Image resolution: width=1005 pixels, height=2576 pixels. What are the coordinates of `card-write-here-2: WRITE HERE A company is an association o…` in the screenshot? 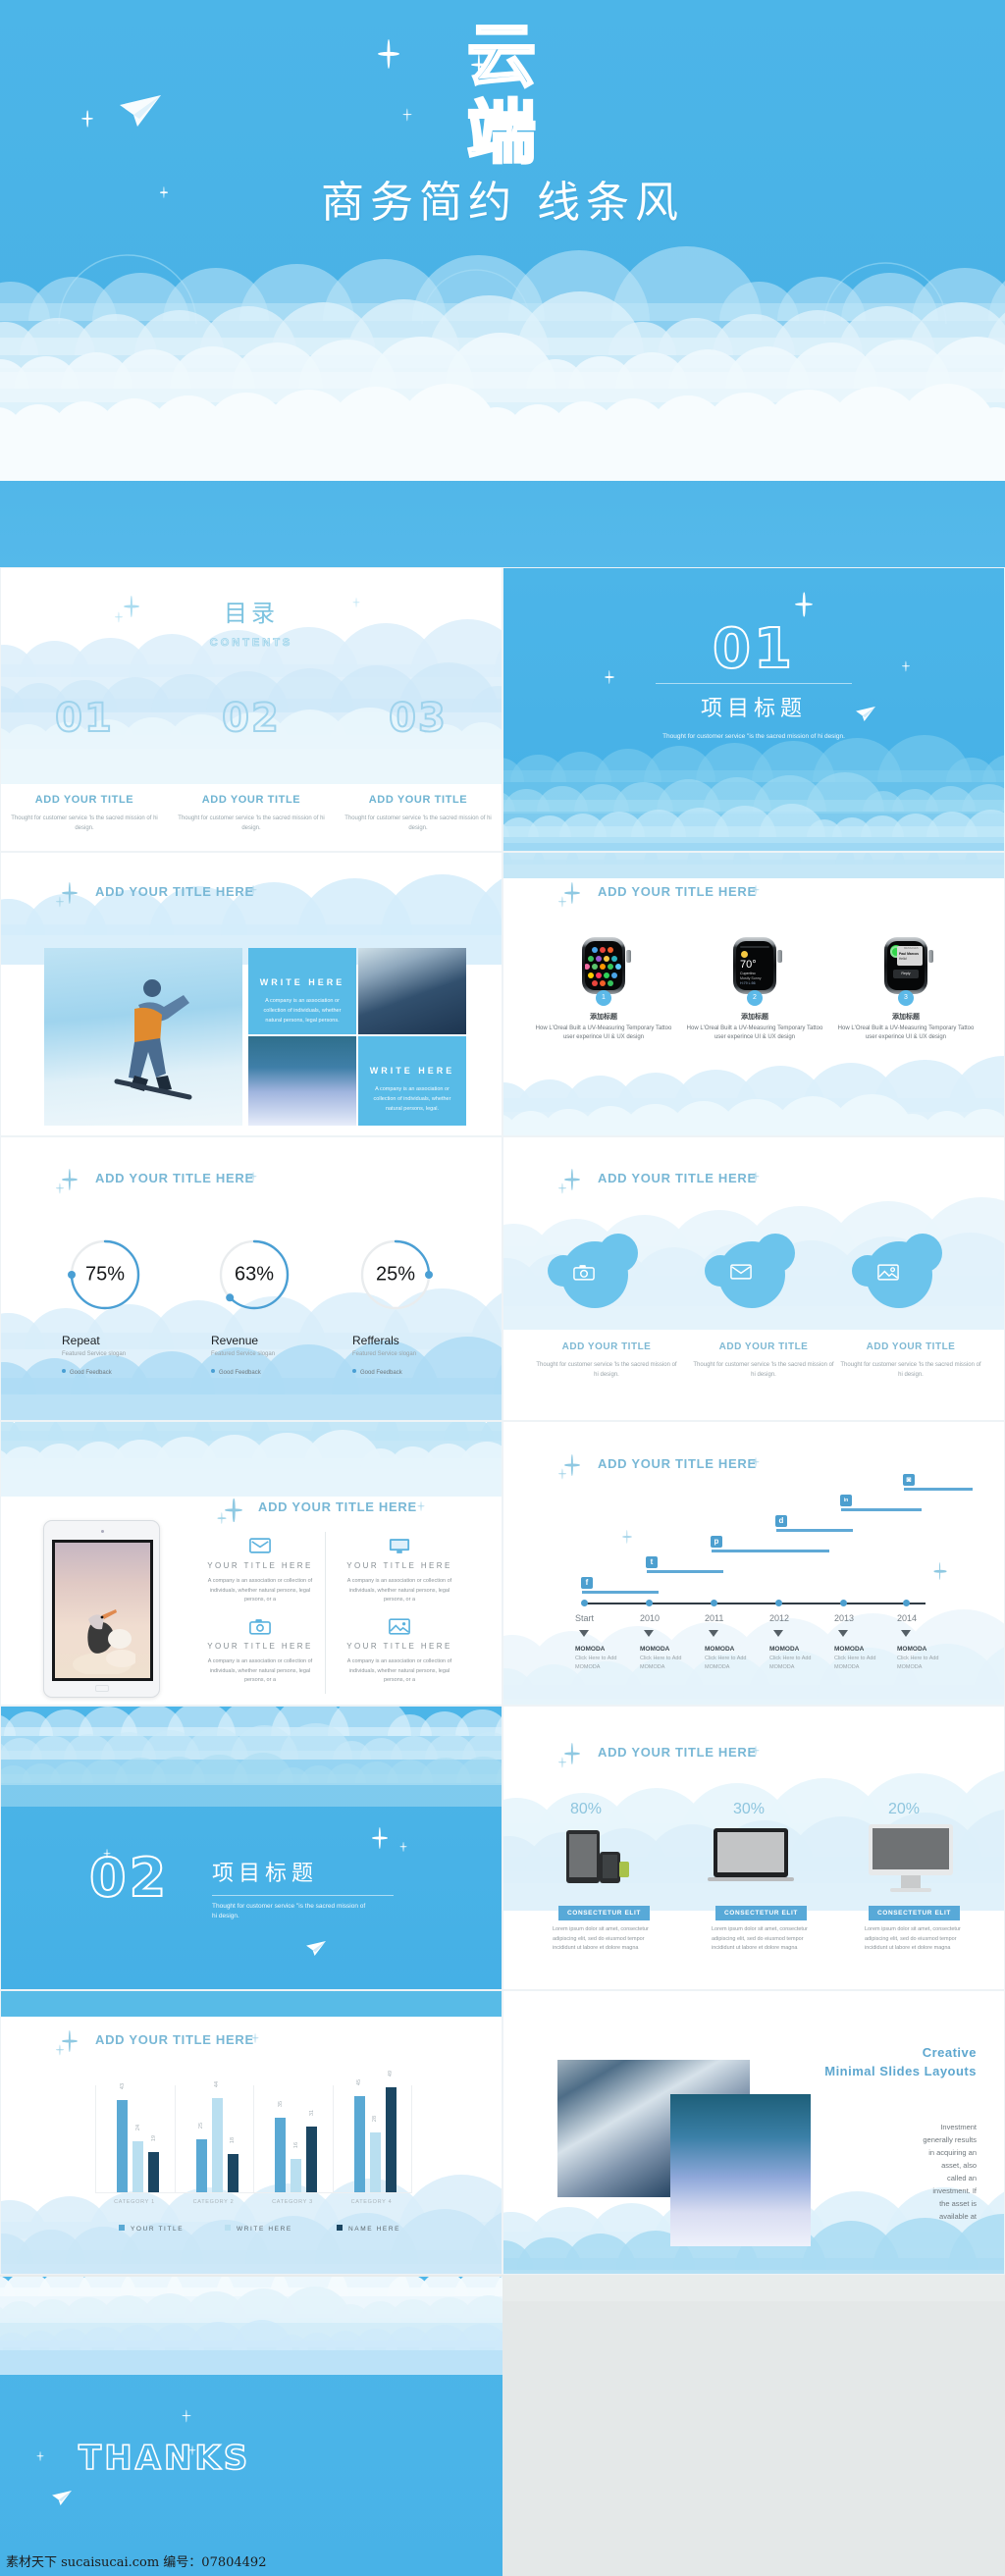 It's located at (412, 1081).